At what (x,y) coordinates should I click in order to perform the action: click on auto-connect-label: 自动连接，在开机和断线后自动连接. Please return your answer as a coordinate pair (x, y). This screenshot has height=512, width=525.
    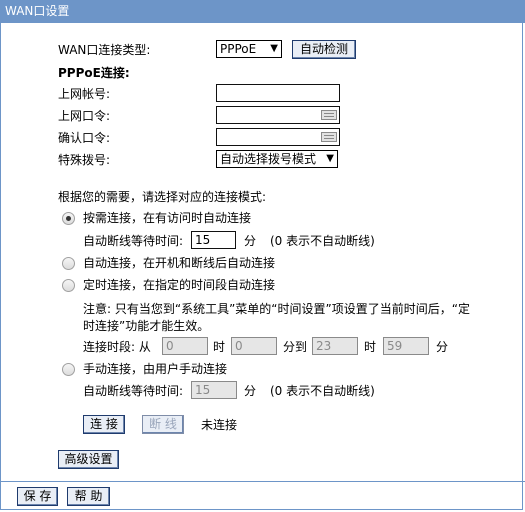
    Looking at the image, I should click on (179, 263).